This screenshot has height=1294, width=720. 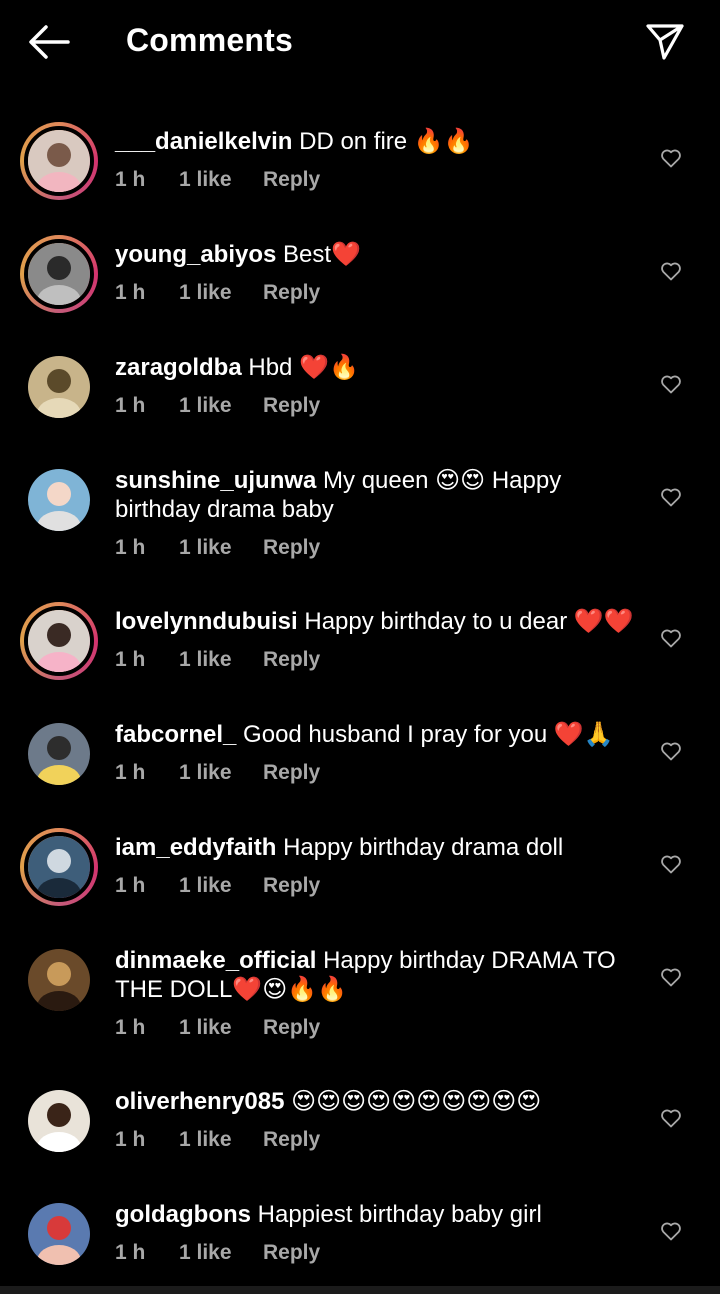 I want to click on comment-username: ___danielkelvin, so click(x=203, y=141).